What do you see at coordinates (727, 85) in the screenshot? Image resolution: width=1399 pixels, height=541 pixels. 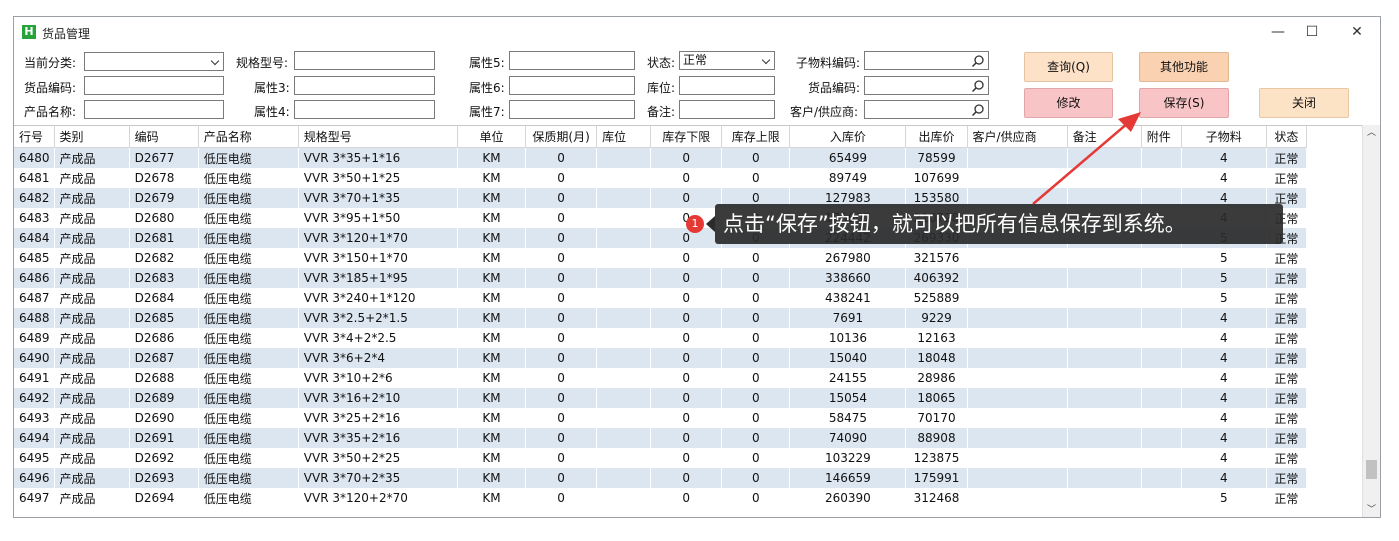 I see `location-input` at bounding box center [727, 85].